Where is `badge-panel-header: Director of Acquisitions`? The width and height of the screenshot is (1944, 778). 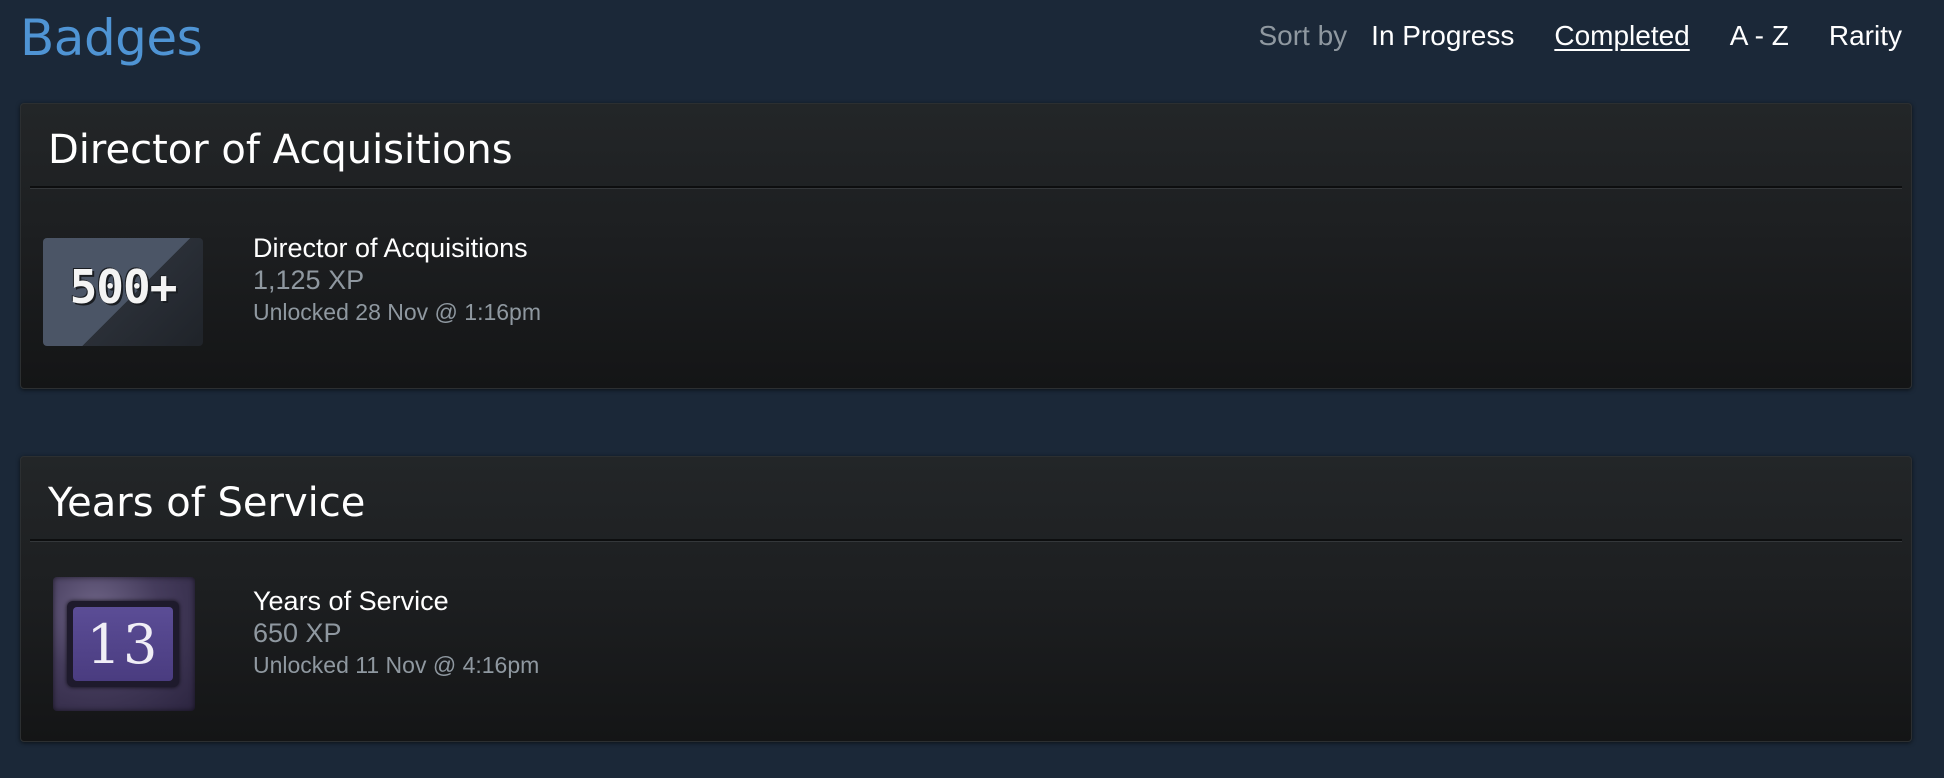 badge-panel-header: Director of Acquisitions is located at coordinates (280, 150).